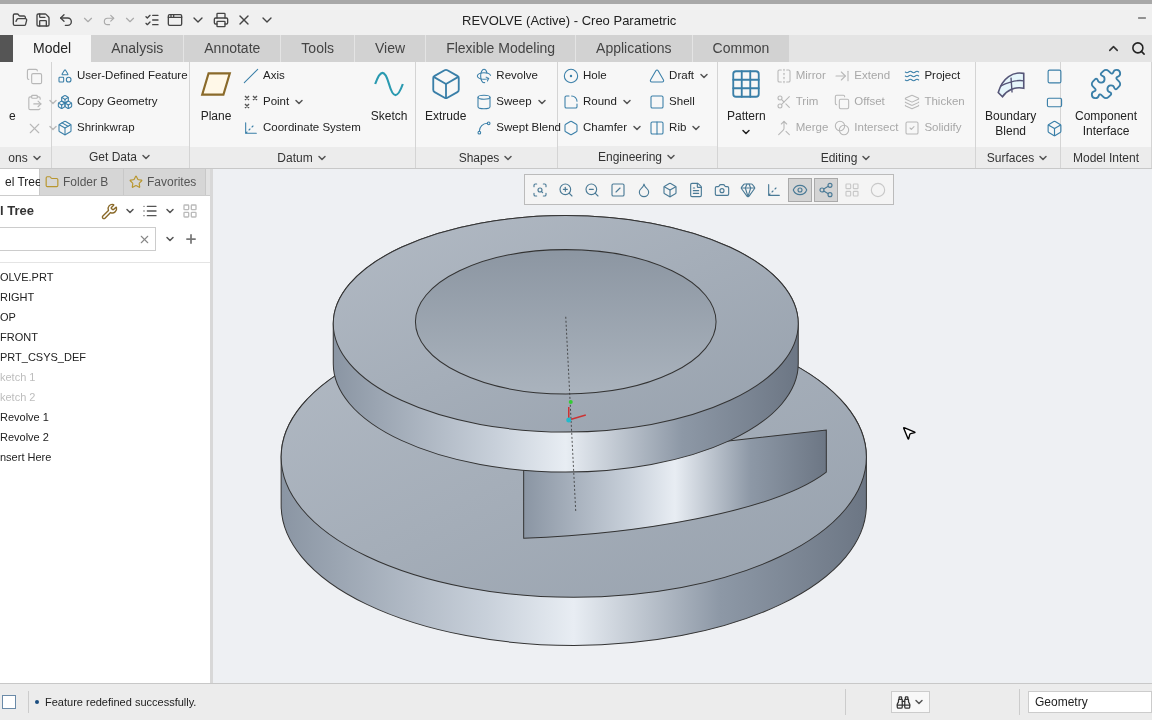 This screenshot has width=1152, height=720. What do you see at coordinates (1106, 105) in the screenshot?
I see `ribbon-button: Component Interface` at bounding box center [1106, 105].